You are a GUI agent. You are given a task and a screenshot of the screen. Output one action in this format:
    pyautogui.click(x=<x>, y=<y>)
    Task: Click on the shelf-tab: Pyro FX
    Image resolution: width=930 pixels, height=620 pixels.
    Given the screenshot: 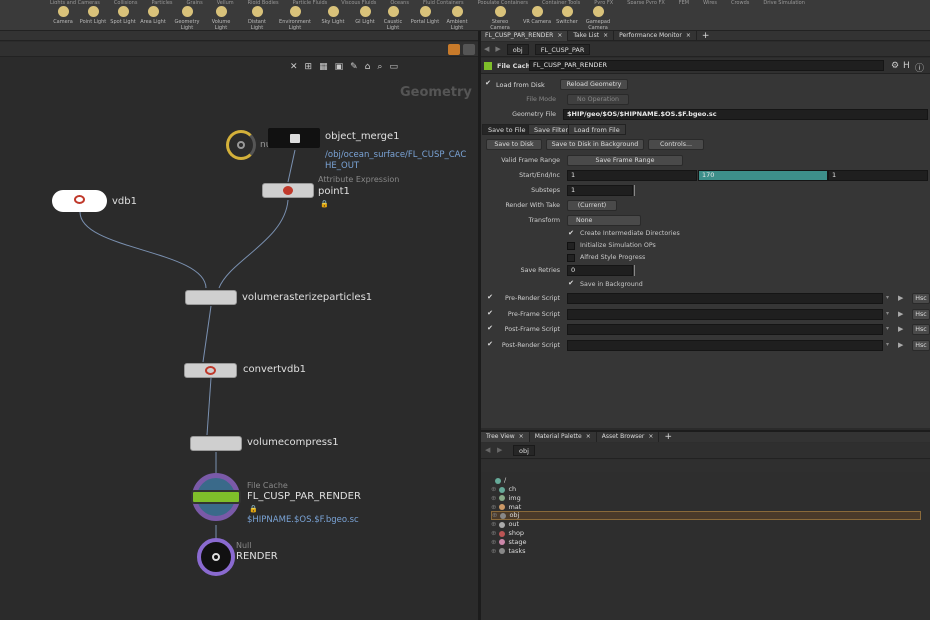 What is the action you would take?
    pyautogui.click(x=603, y=2)
    